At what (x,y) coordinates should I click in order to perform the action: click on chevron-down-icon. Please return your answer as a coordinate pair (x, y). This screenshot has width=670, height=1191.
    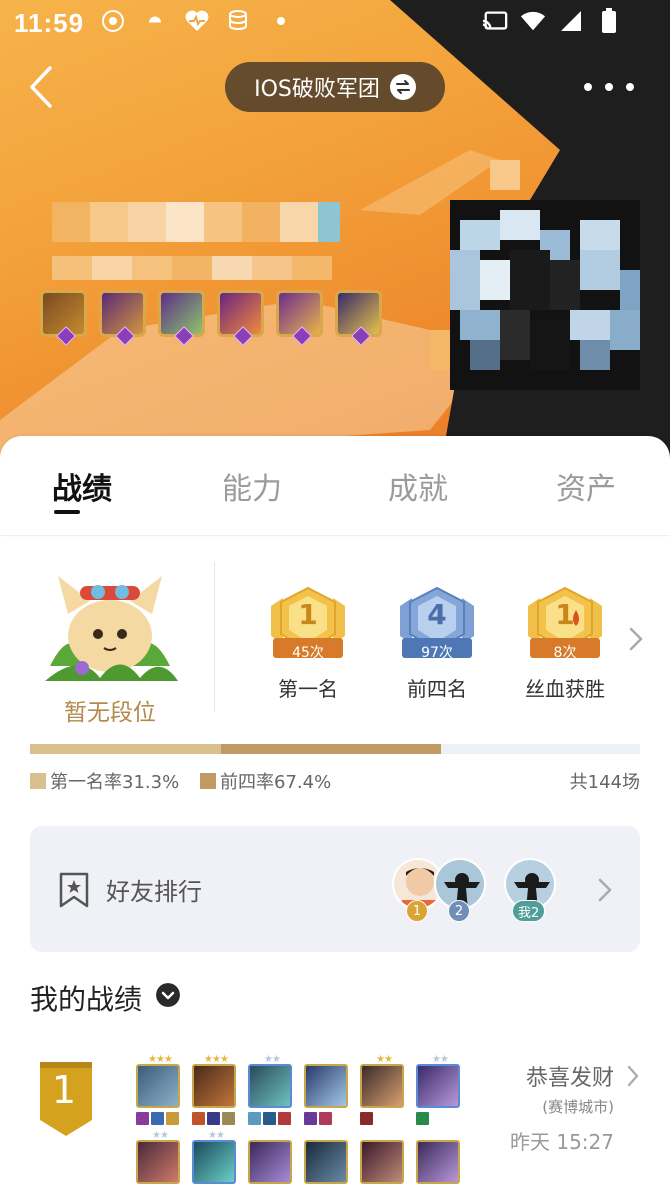
    Looking at the image, I should click on (168, 995).